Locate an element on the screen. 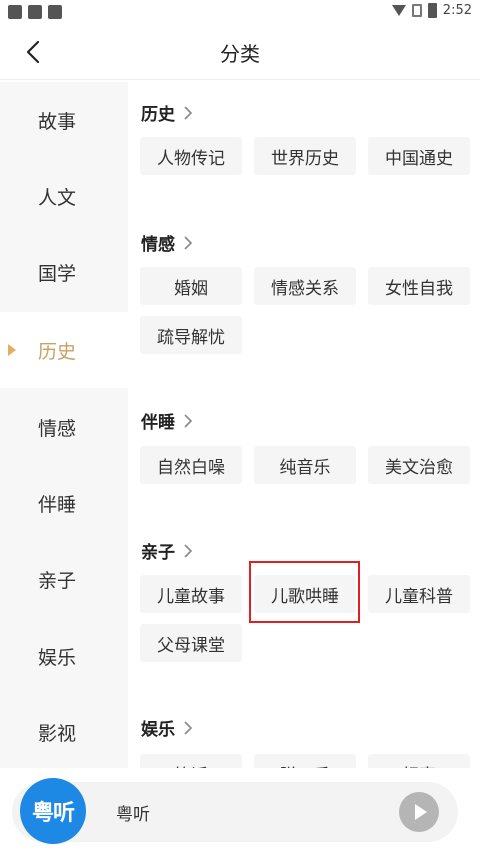 Image resolution: width=480 pixels, height=855 pixels. tag-button: 父母课堂 is located at coordinates (191, 643).